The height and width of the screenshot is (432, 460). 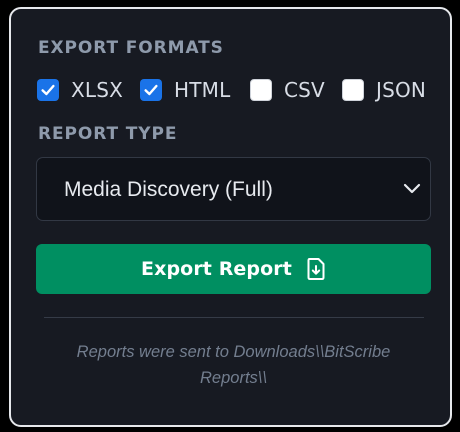 I want to click on report-type-heading: REPORT TYPE, so click(x=108, y=134).